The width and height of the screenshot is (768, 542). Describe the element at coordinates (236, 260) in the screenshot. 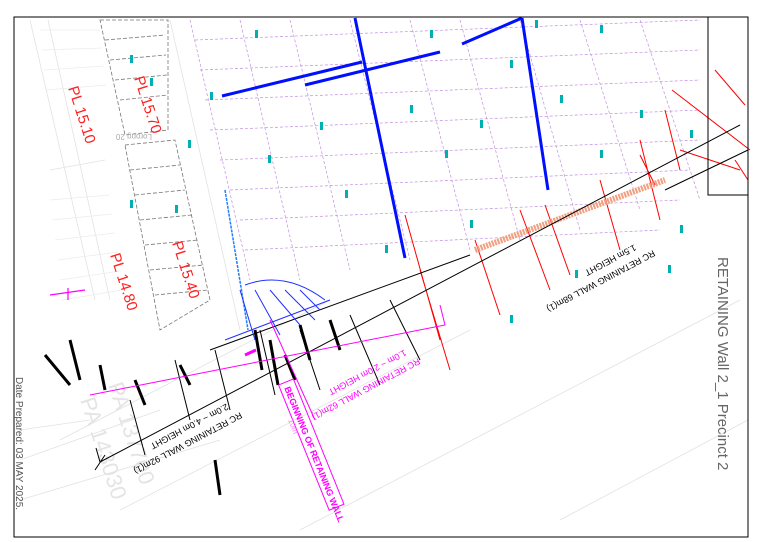

I see `drain-thin` at that location.